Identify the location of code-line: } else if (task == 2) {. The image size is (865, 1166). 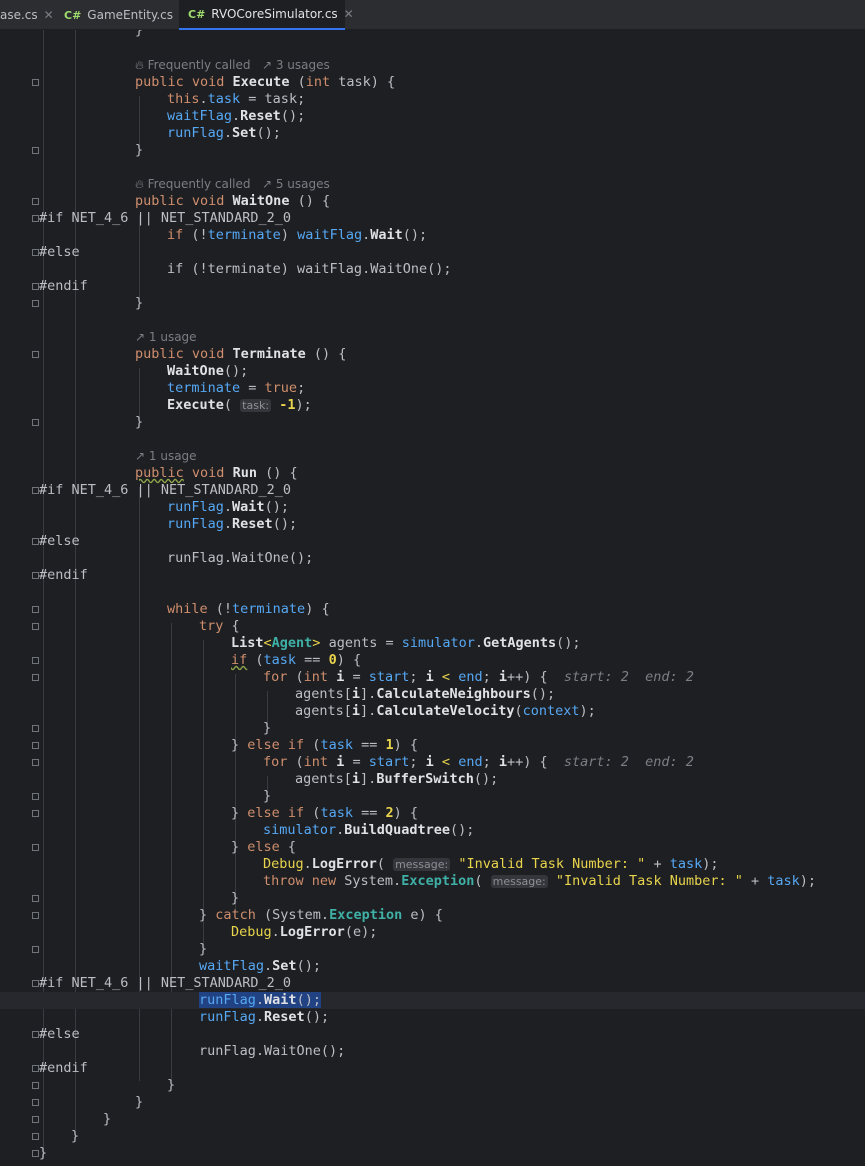
(432, 813).